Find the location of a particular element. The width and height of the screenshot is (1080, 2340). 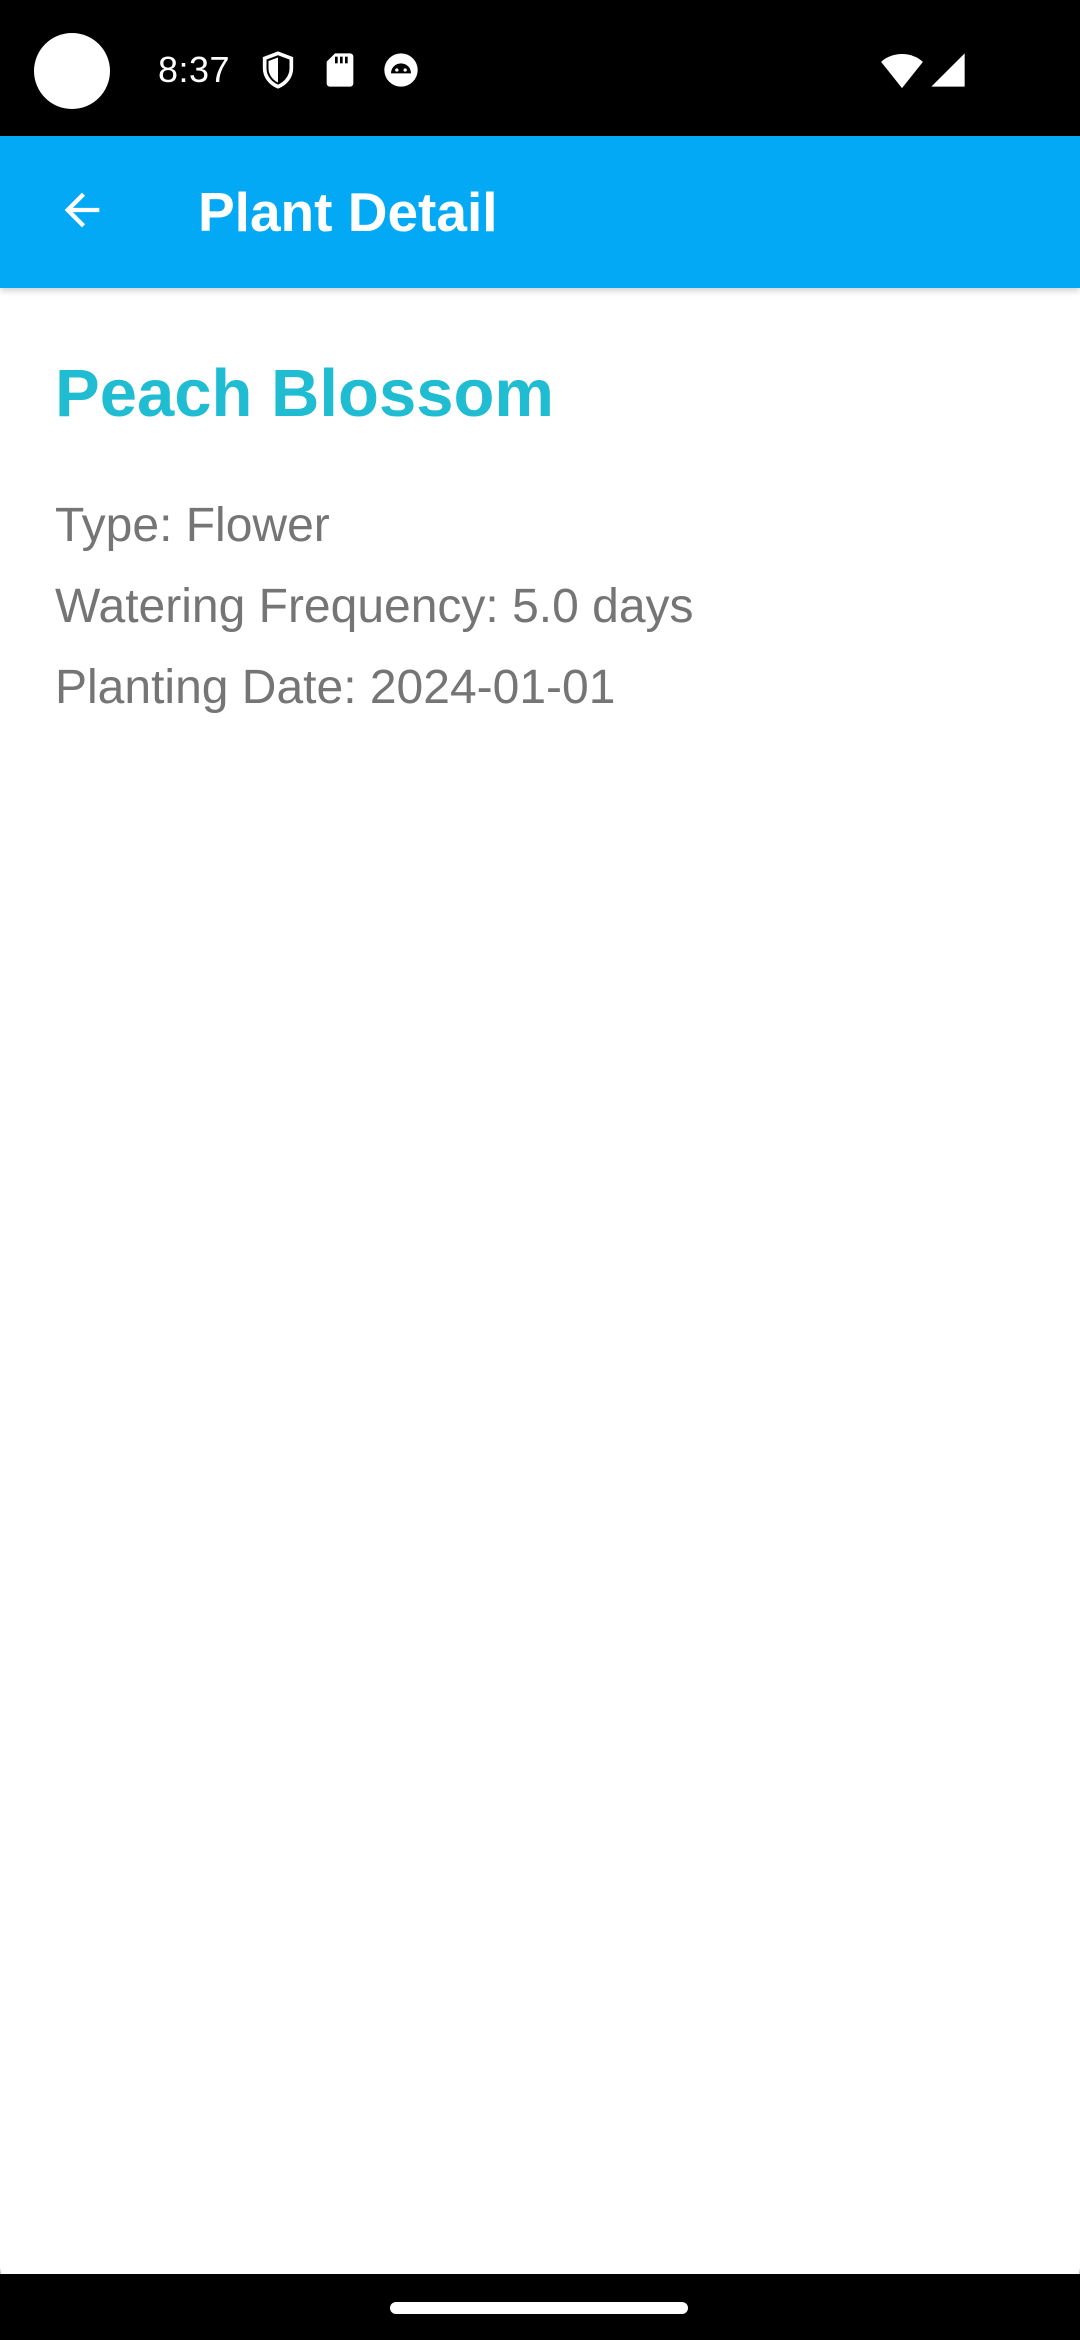

android-face-icon is located at coordinates (401, 70).